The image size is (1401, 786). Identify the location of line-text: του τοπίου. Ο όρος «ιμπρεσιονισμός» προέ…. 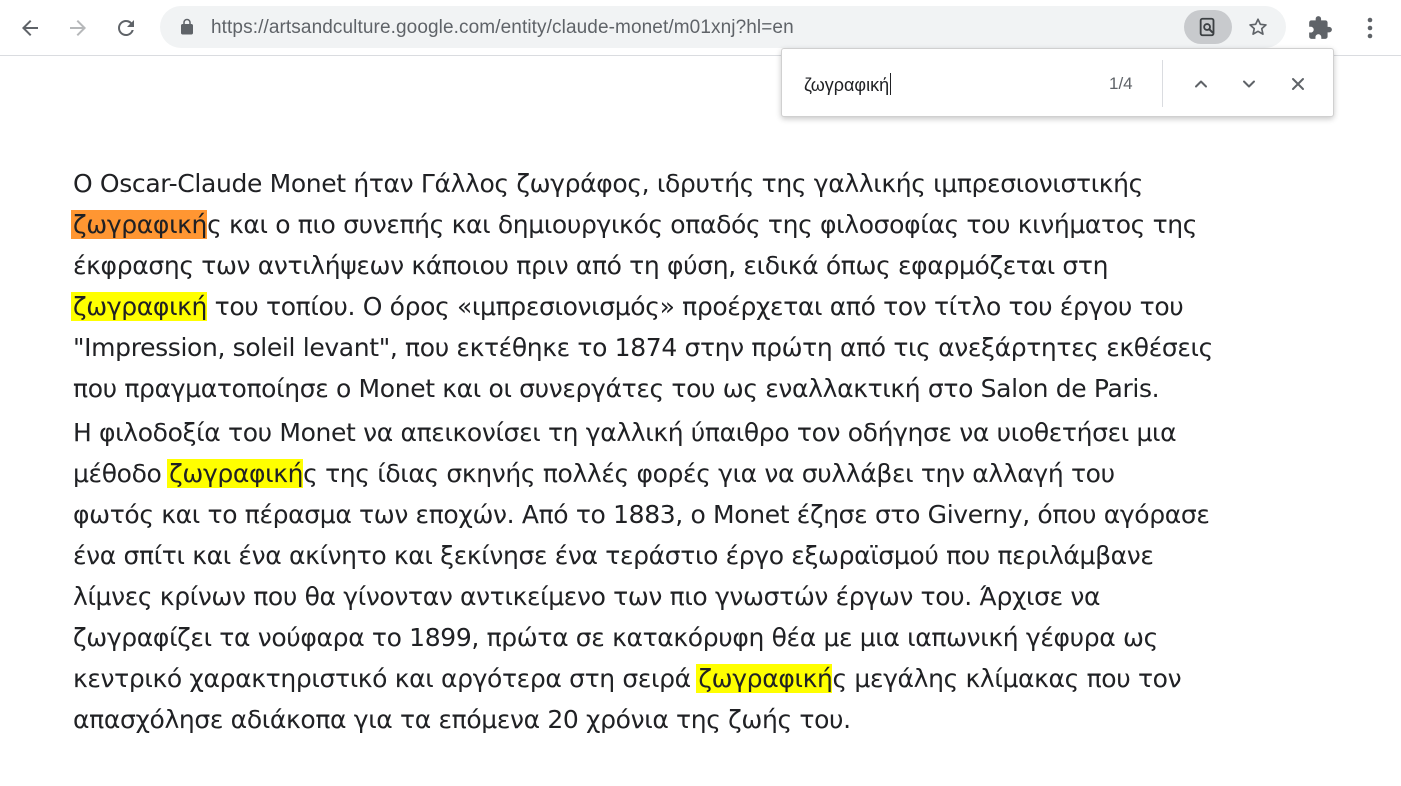
(695, 306).